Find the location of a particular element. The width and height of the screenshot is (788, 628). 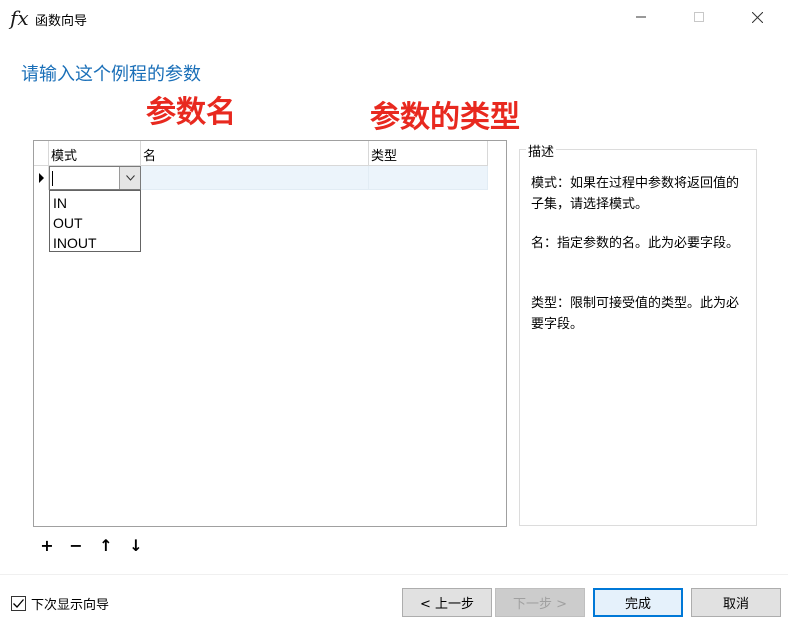

close-button is located at coordinates (757, 17).